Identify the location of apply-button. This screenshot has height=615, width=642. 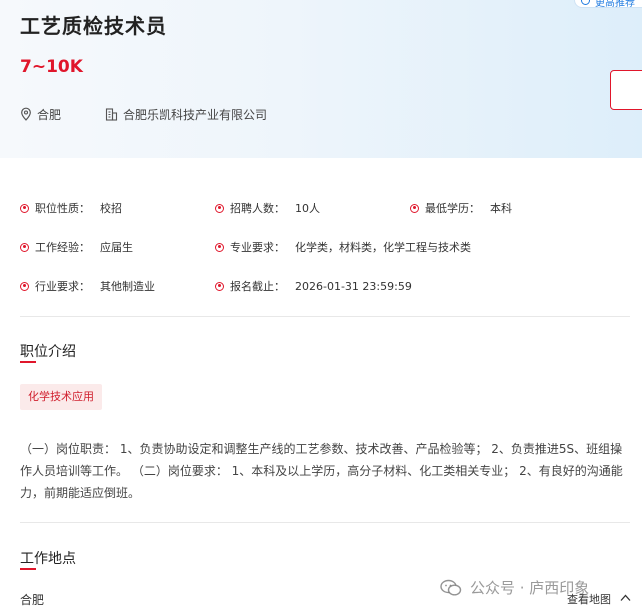
(626, 90).